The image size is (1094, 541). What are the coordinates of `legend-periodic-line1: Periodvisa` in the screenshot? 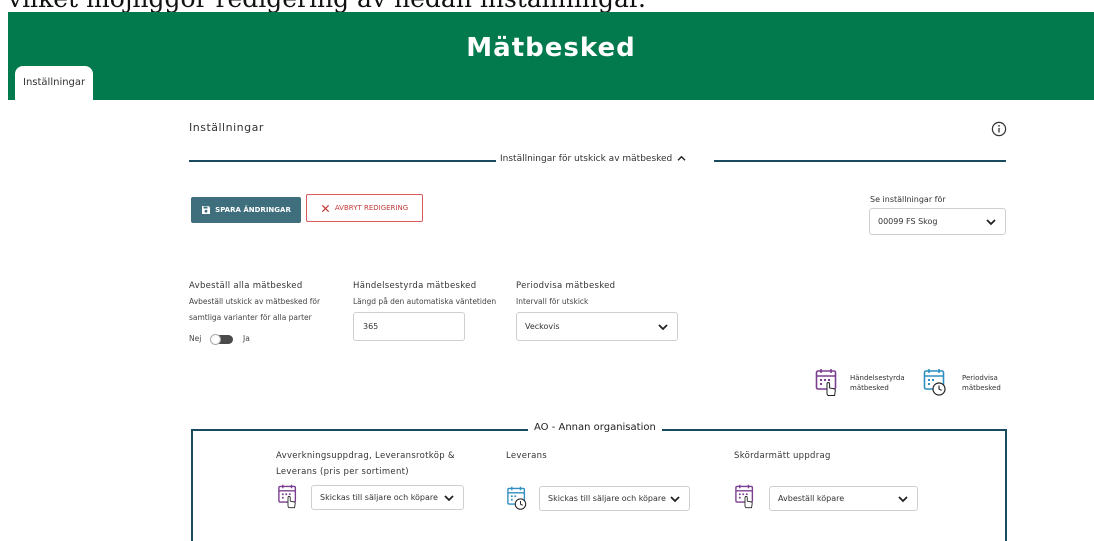 It's located at (980, 378).